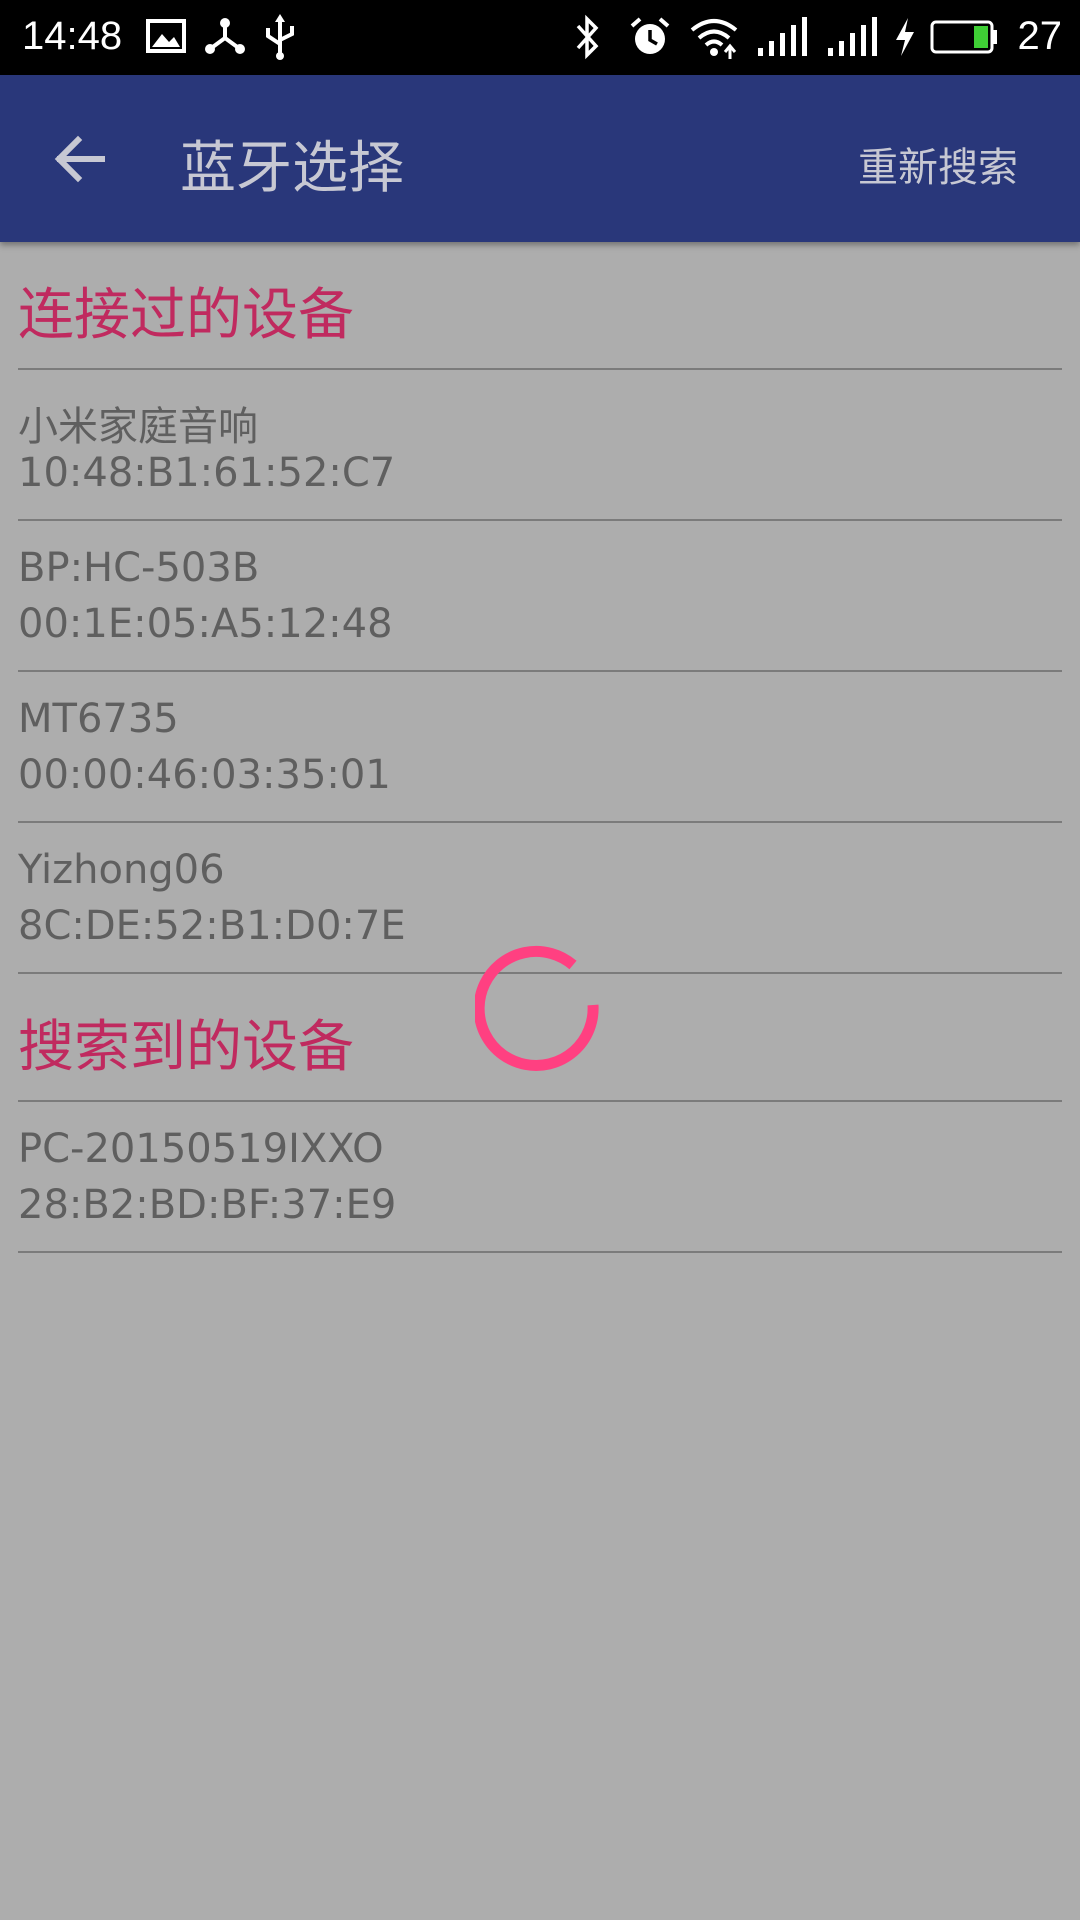 Image resolution: width=1080 pixels, height=1920 pixels. Describe the element at coordinates (540, 306) in the screenshot. I see `section-header-paired: 连接过的设备` at that location.